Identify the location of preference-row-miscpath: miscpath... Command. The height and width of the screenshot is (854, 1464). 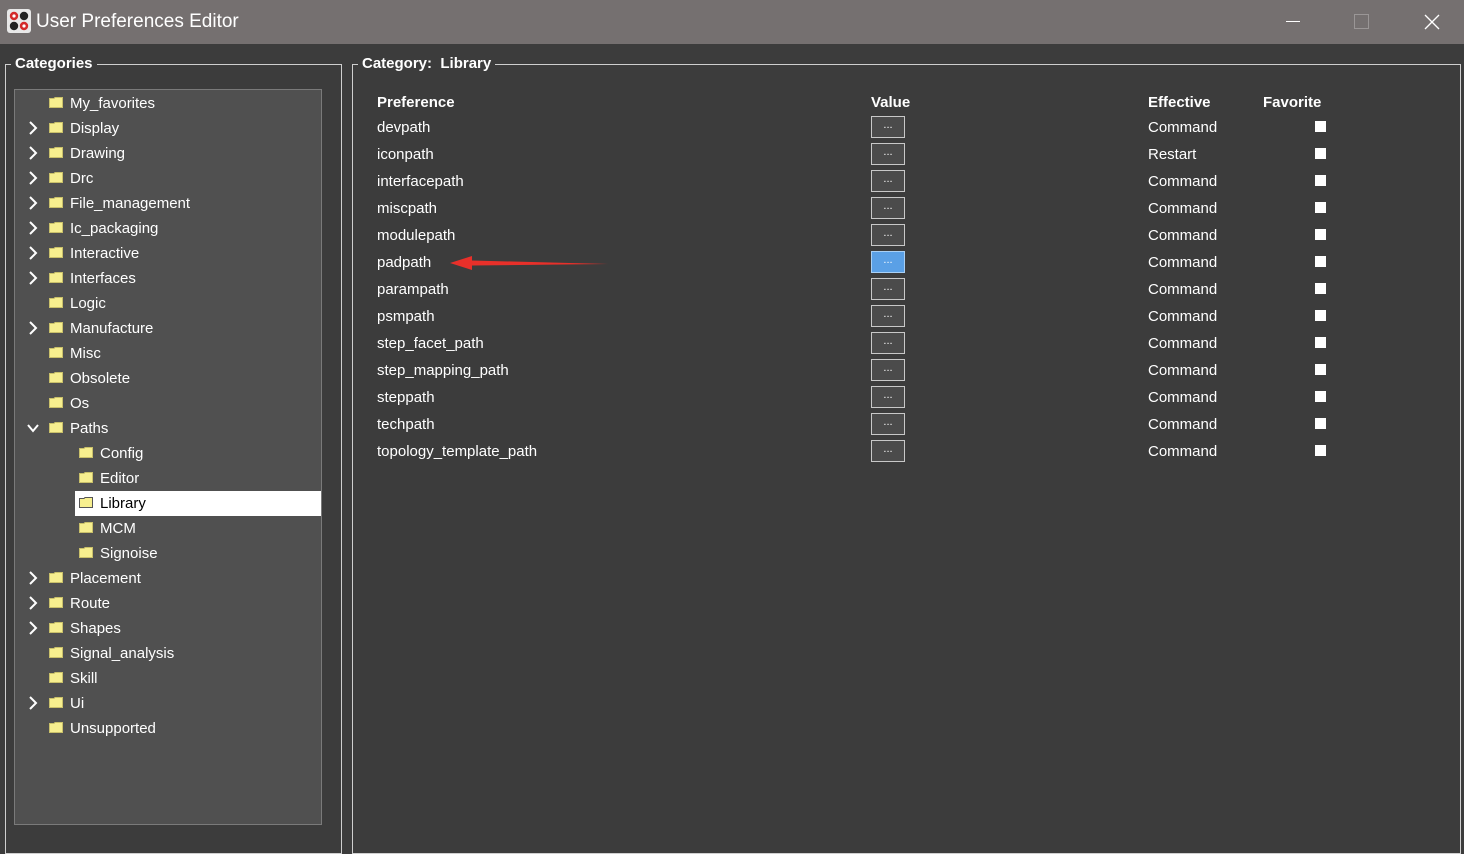
(905, 210).